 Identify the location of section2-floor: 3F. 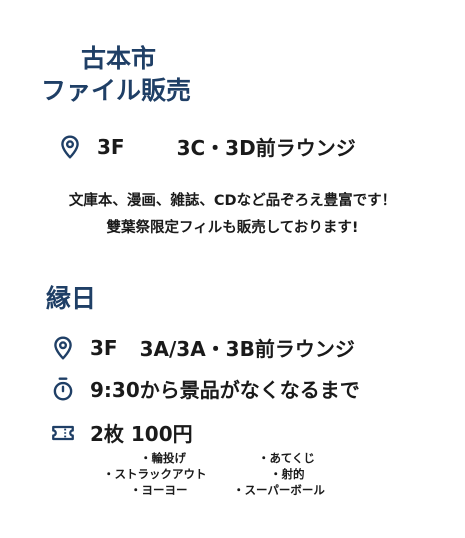
(104, 347).